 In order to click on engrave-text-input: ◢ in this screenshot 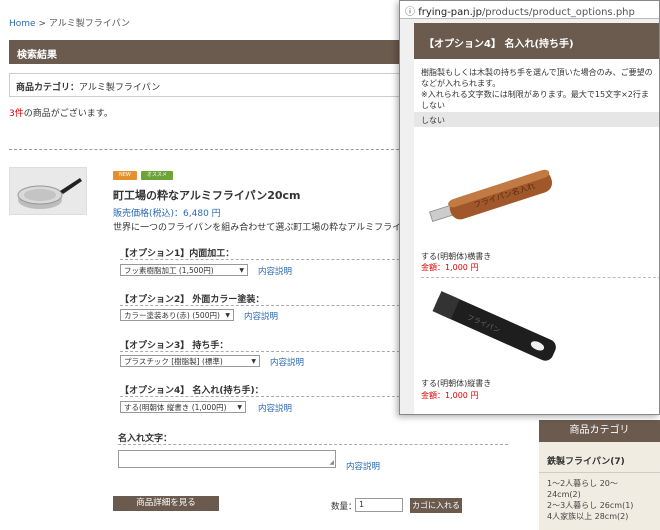, I will do `click(227, 459)`.